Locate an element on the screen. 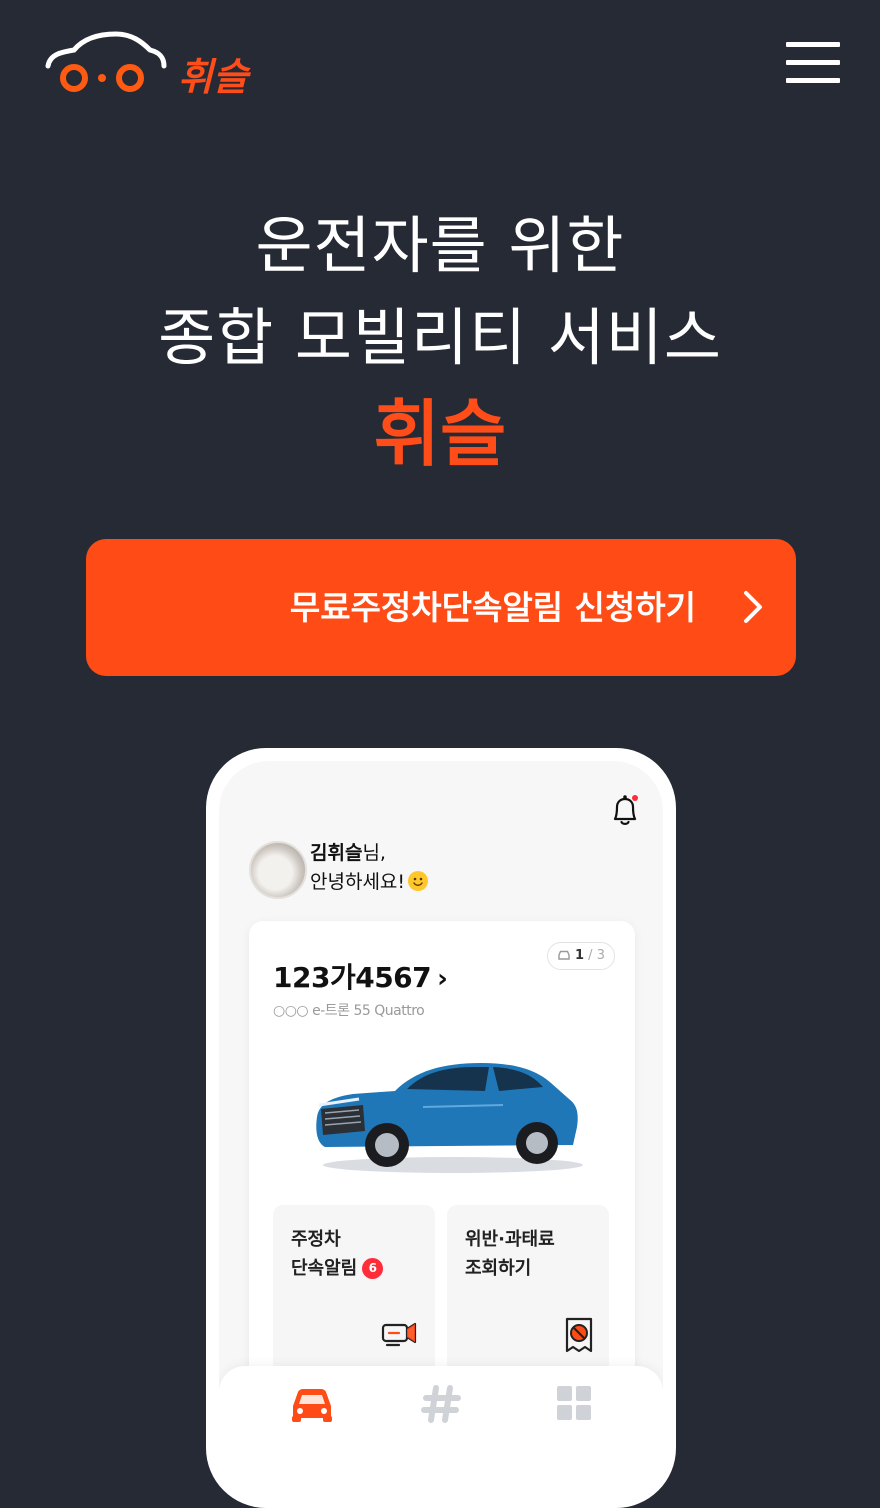 The width and height of the screenshot is (880, 1508). user-name: 김휘슬 is located at coordinates (336, 853).